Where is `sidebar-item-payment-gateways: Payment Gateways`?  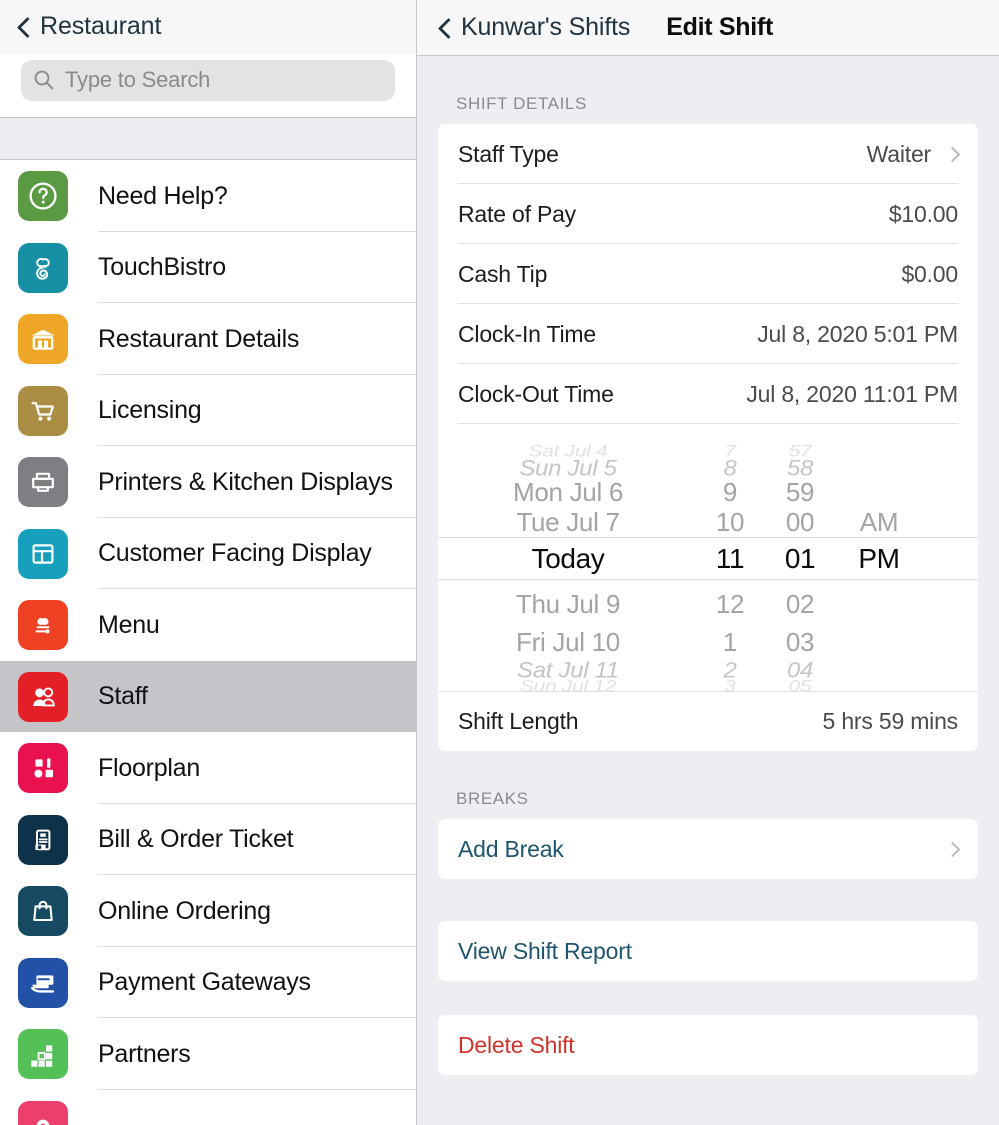
sidebar-item-payment-gateways: Payment Gateways is located at coordinates (208, 982).